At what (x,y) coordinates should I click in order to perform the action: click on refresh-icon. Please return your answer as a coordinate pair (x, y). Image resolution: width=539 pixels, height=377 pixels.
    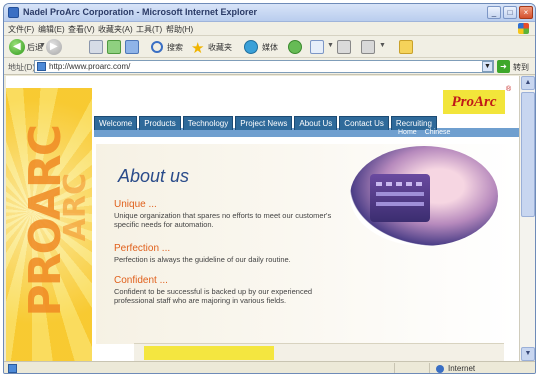
    Looking at the image, I should click on (114, 47).